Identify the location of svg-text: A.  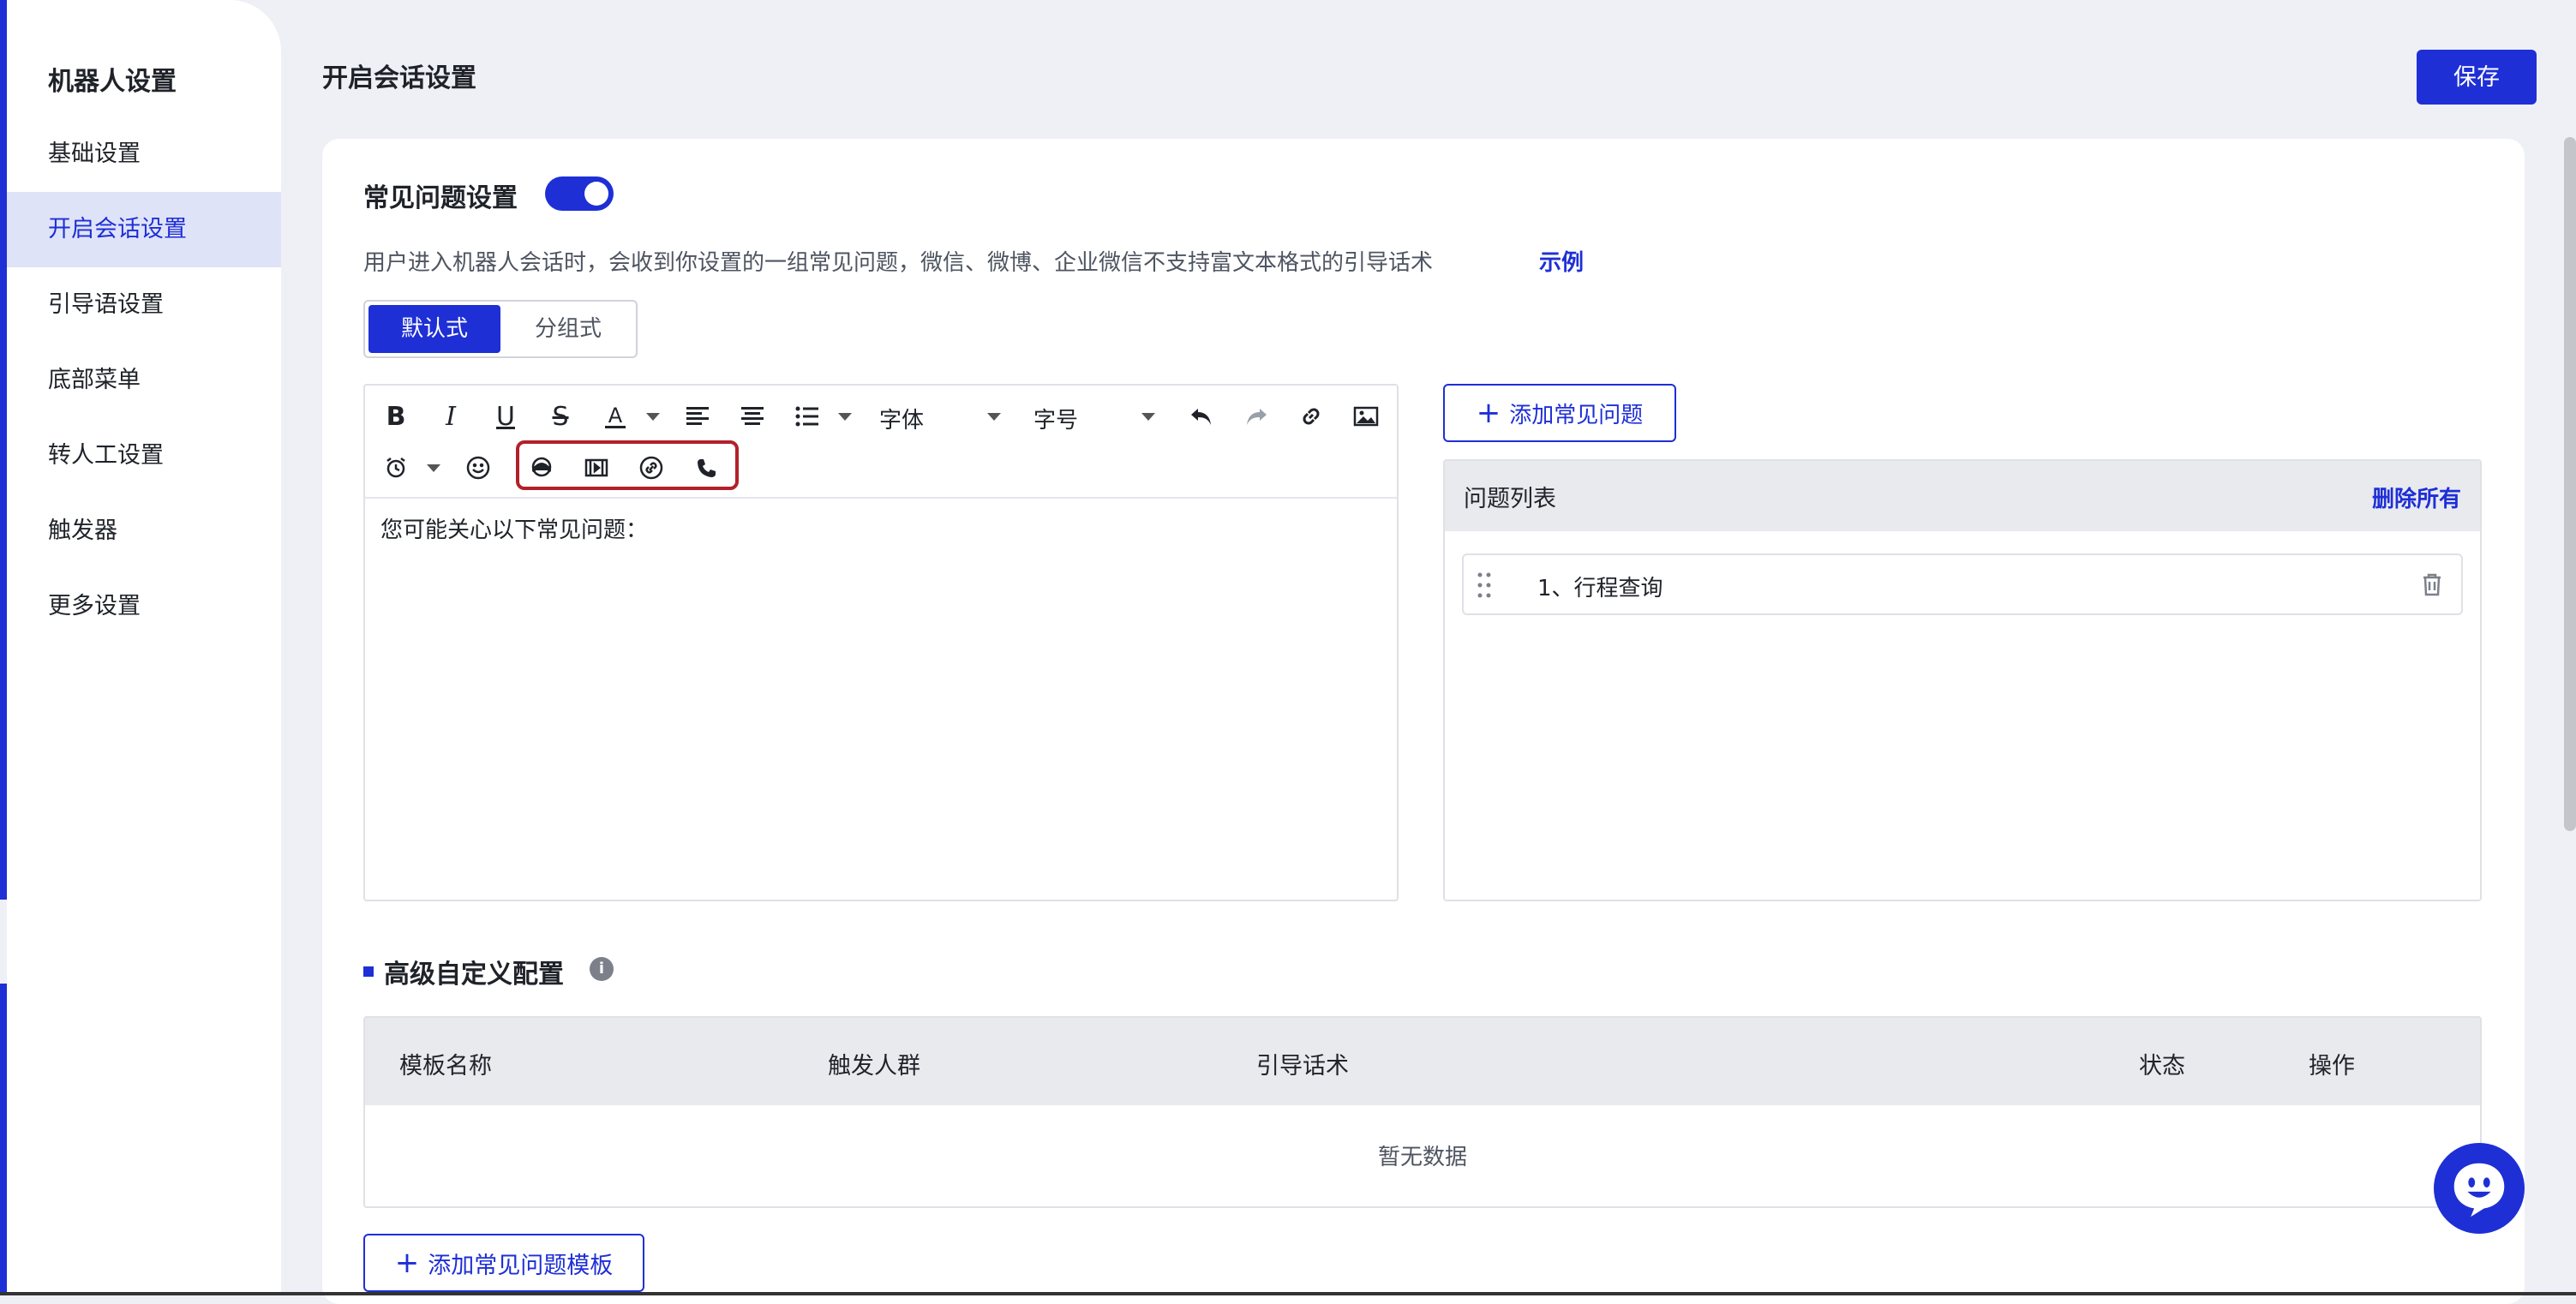
(615, 416).